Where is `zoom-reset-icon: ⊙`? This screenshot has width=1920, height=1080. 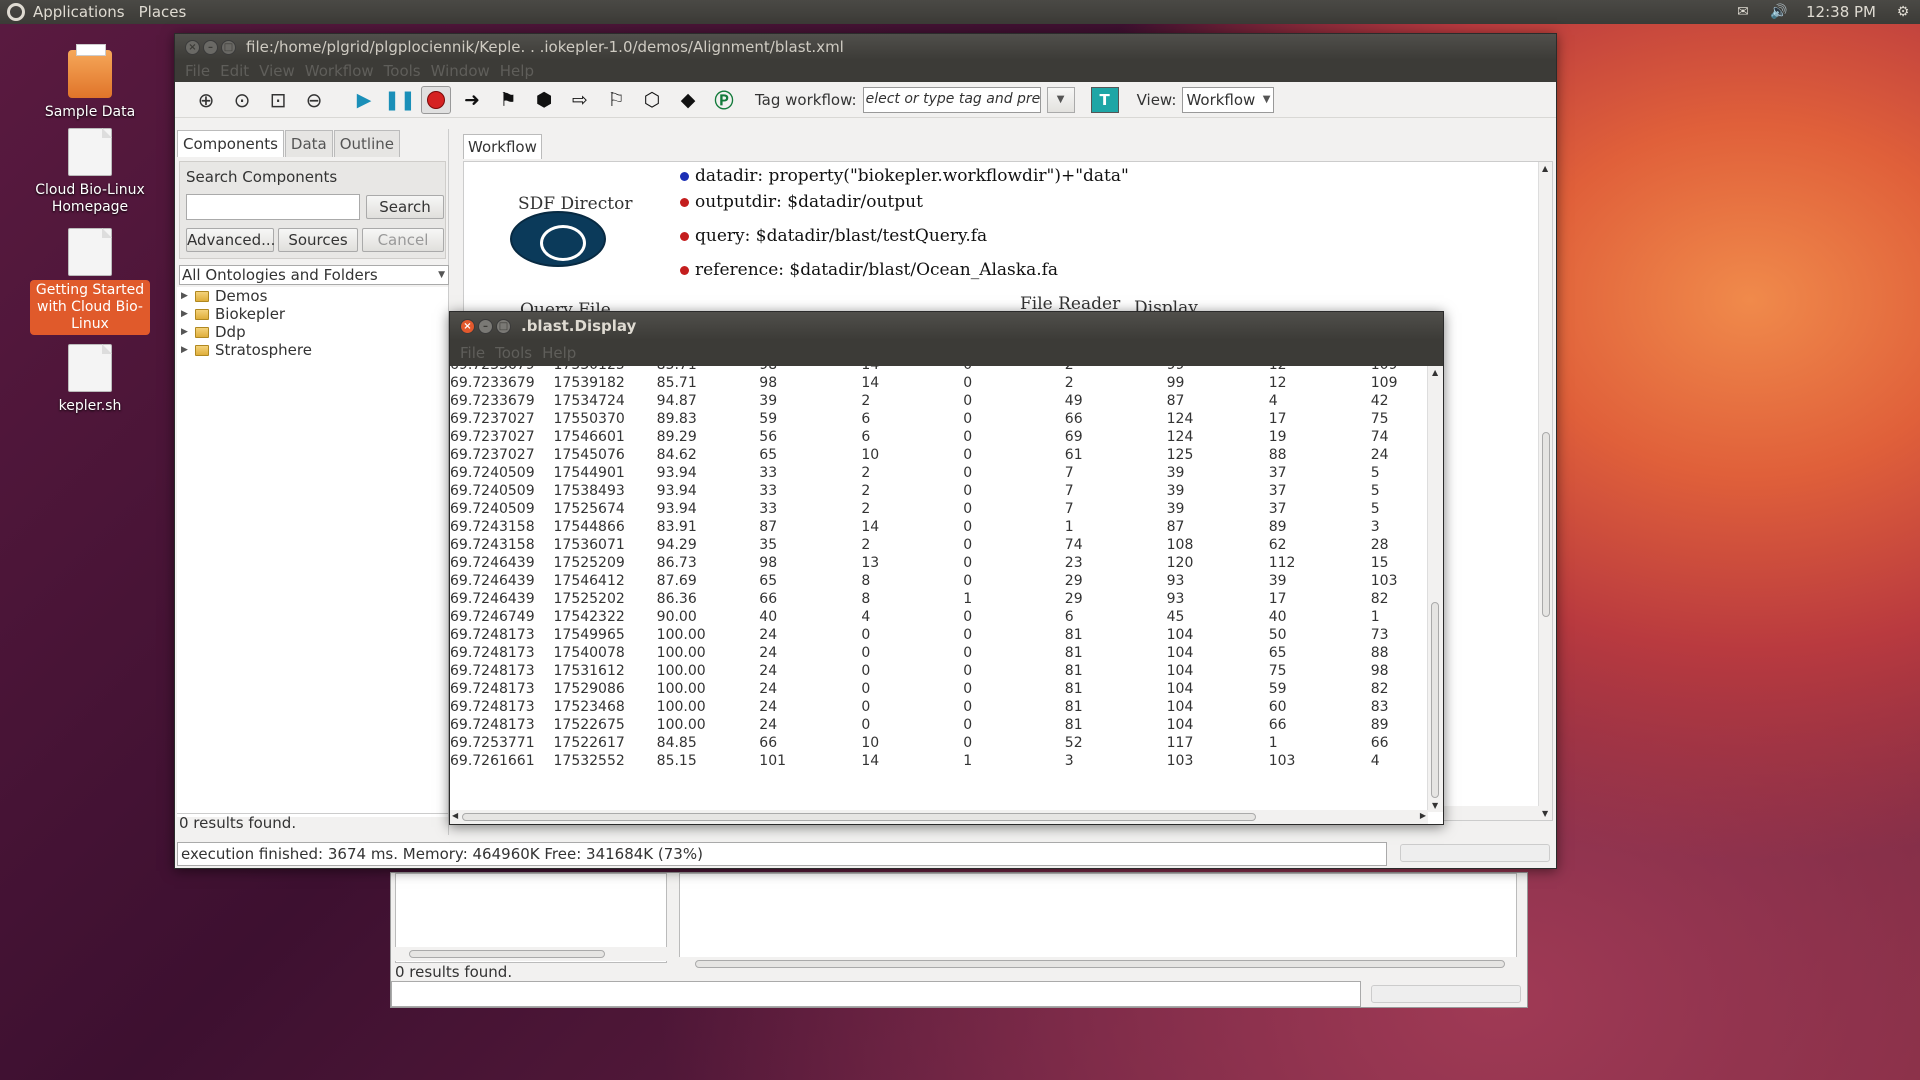 zoom-reset-icon: ⊙ is located at coordinates (242, 100).